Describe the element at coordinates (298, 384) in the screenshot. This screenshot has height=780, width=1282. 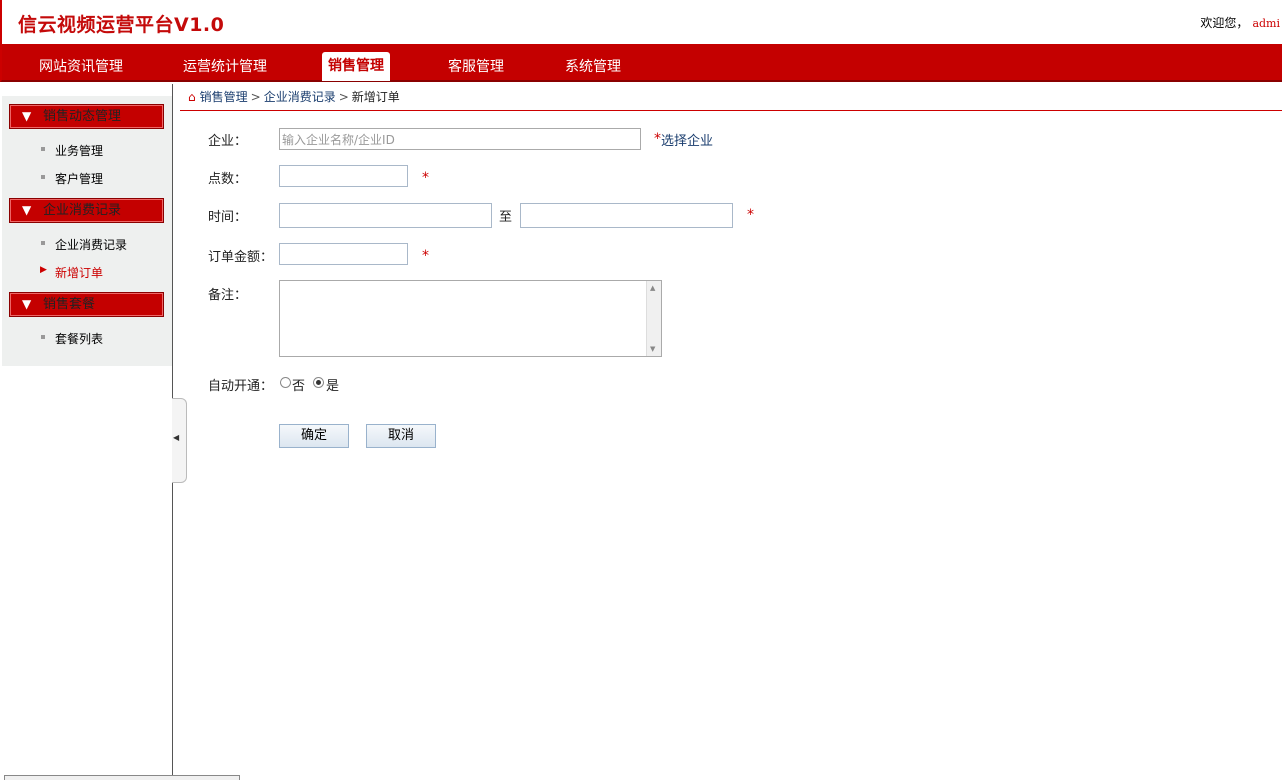
I see `radio-no-label: 否` at that location.